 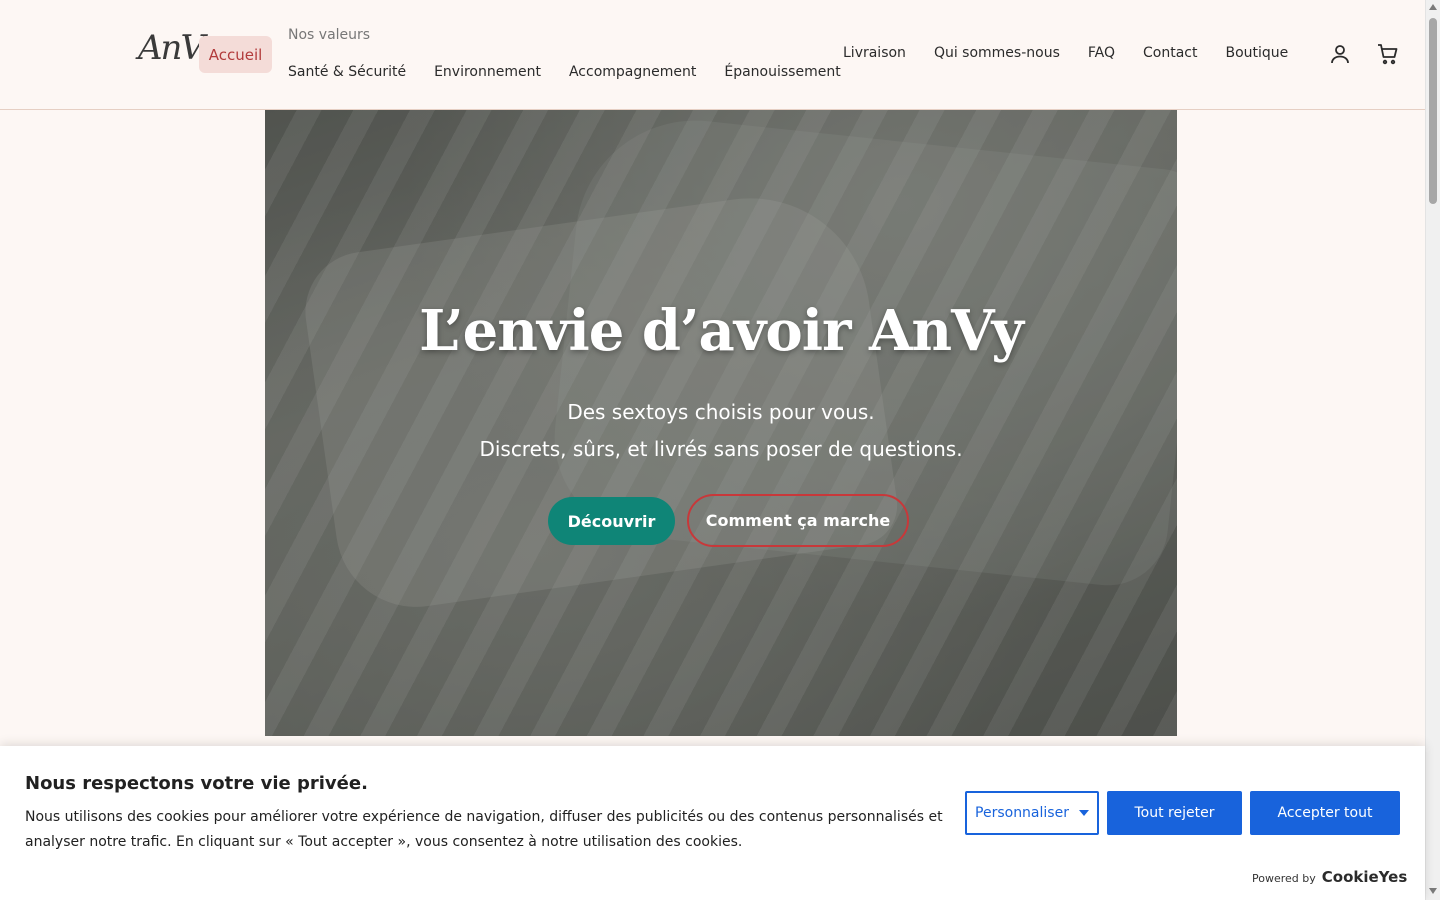 I want to click on nav-livraison: Livraison, so click(x=874, y=53).